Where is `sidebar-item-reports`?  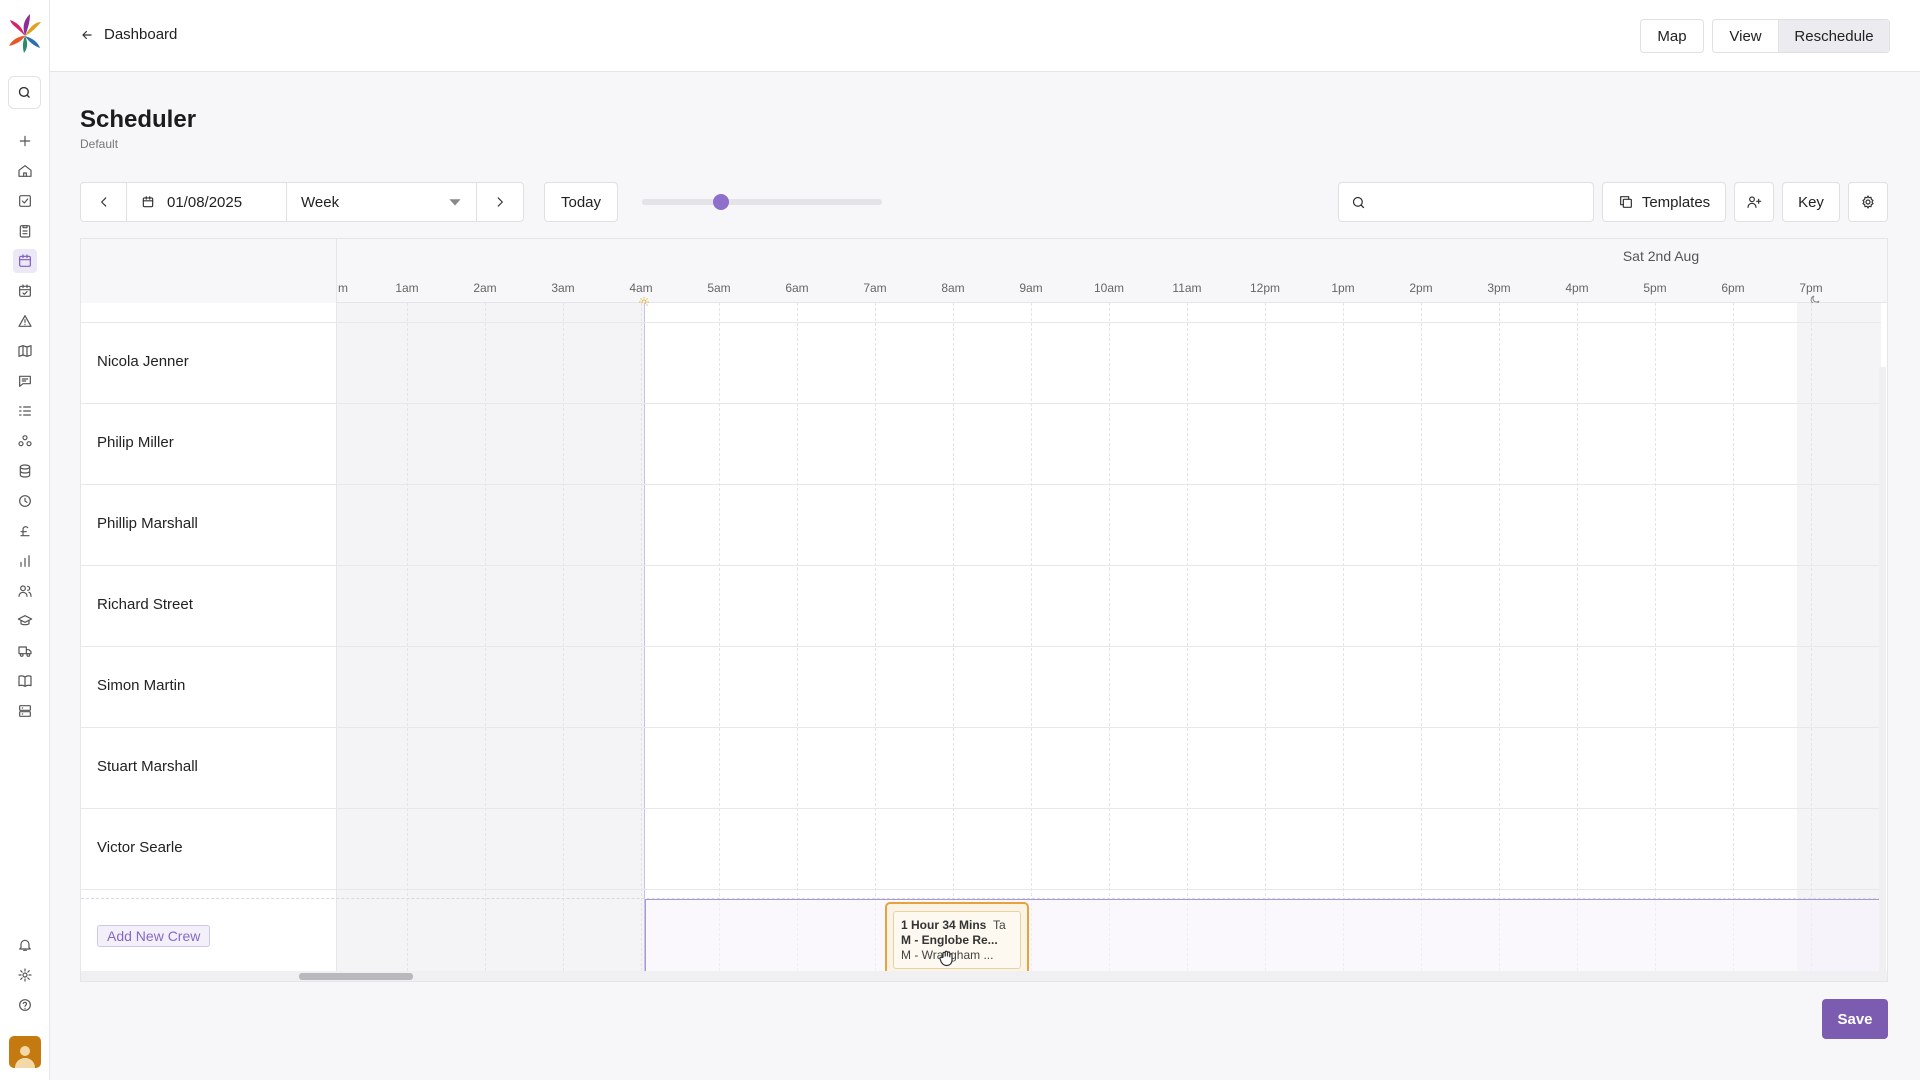
sidebar-item-reports is located at coordinates (25, 561).